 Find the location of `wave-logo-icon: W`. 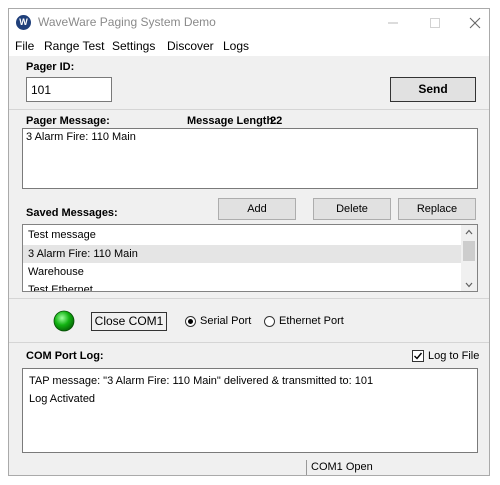

wave-logo-icon: W is located at coordinates (23, 22).